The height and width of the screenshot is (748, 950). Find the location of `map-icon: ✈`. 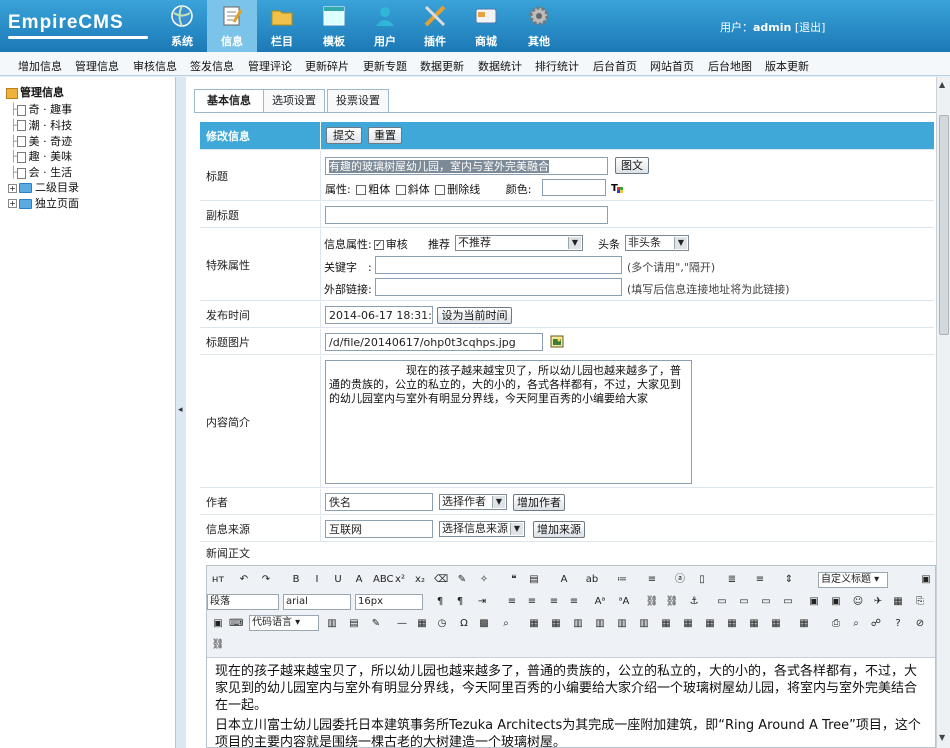

map-icon: ✈ is located at coordinates (878, 602).